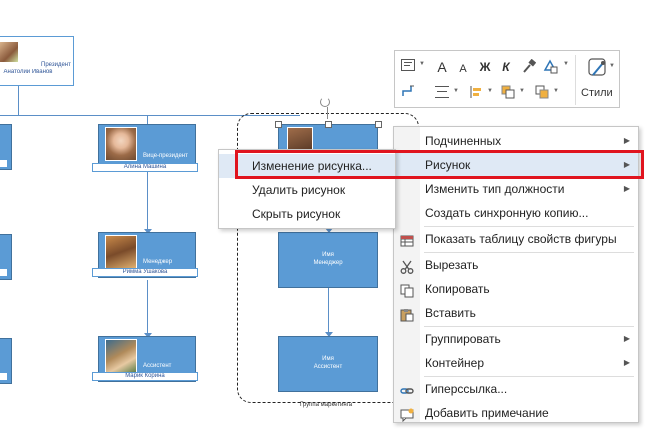  What do you see at coordinates (598, 68) in the screenshot?
I see `styles-icon` at bounding box center [598, 68].